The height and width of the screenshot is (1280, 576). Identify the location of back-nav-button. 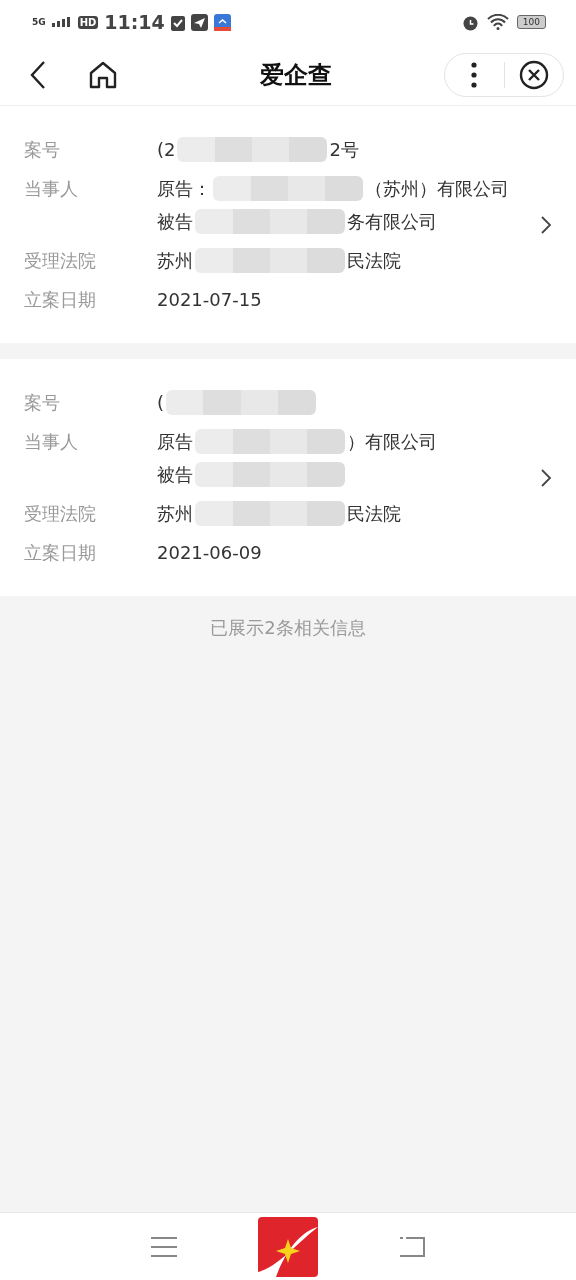
(412, 1246).